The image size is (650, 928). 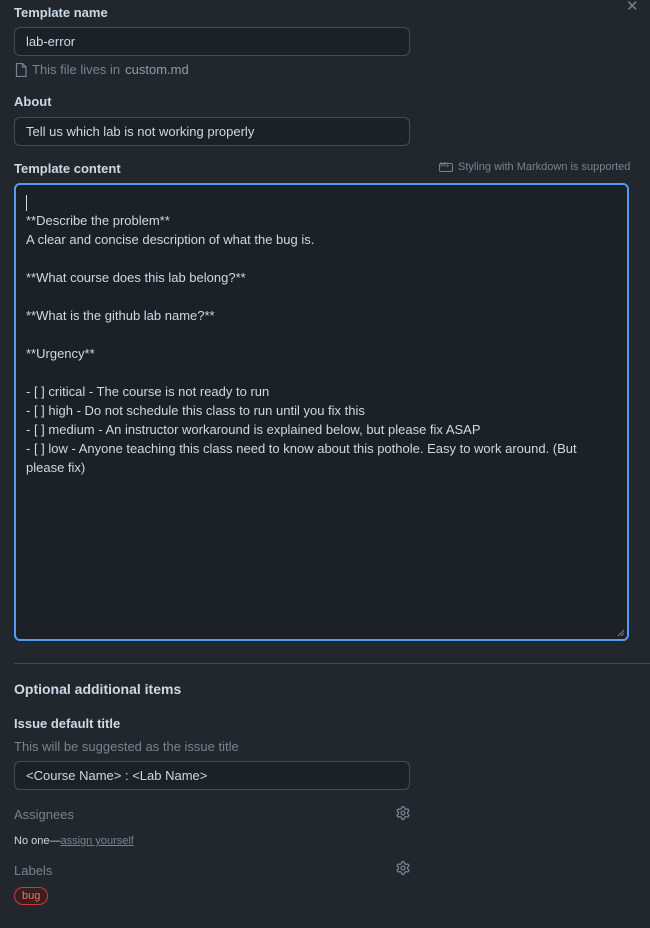 What do you see at coordinates (212, 775) in the screenshot?
I see `issue-title-input: <Course Name> : <Lab Name>` at bounding box center [212, 775].